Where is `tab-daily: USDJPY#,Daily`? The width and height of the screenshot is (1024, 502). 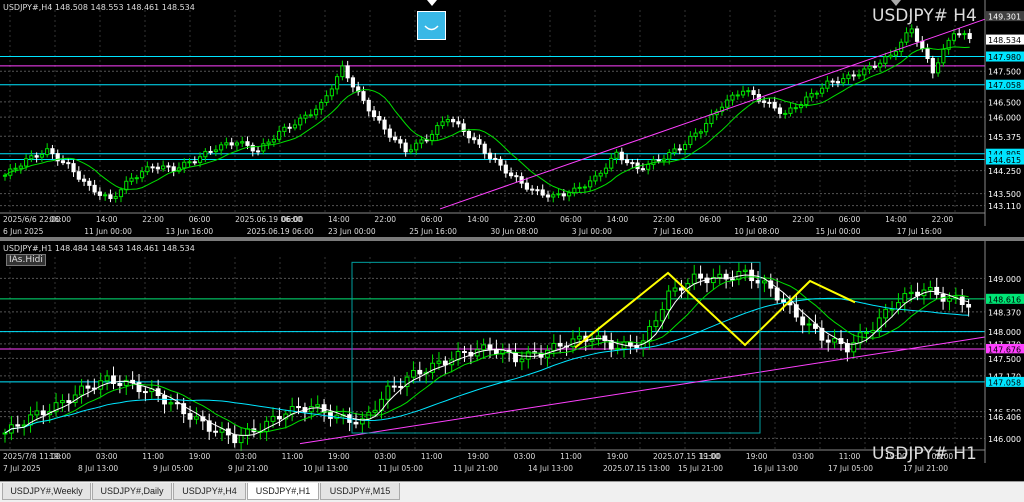
tab-daily: USDJPY#,Daily is located at coordinates (132, 491).